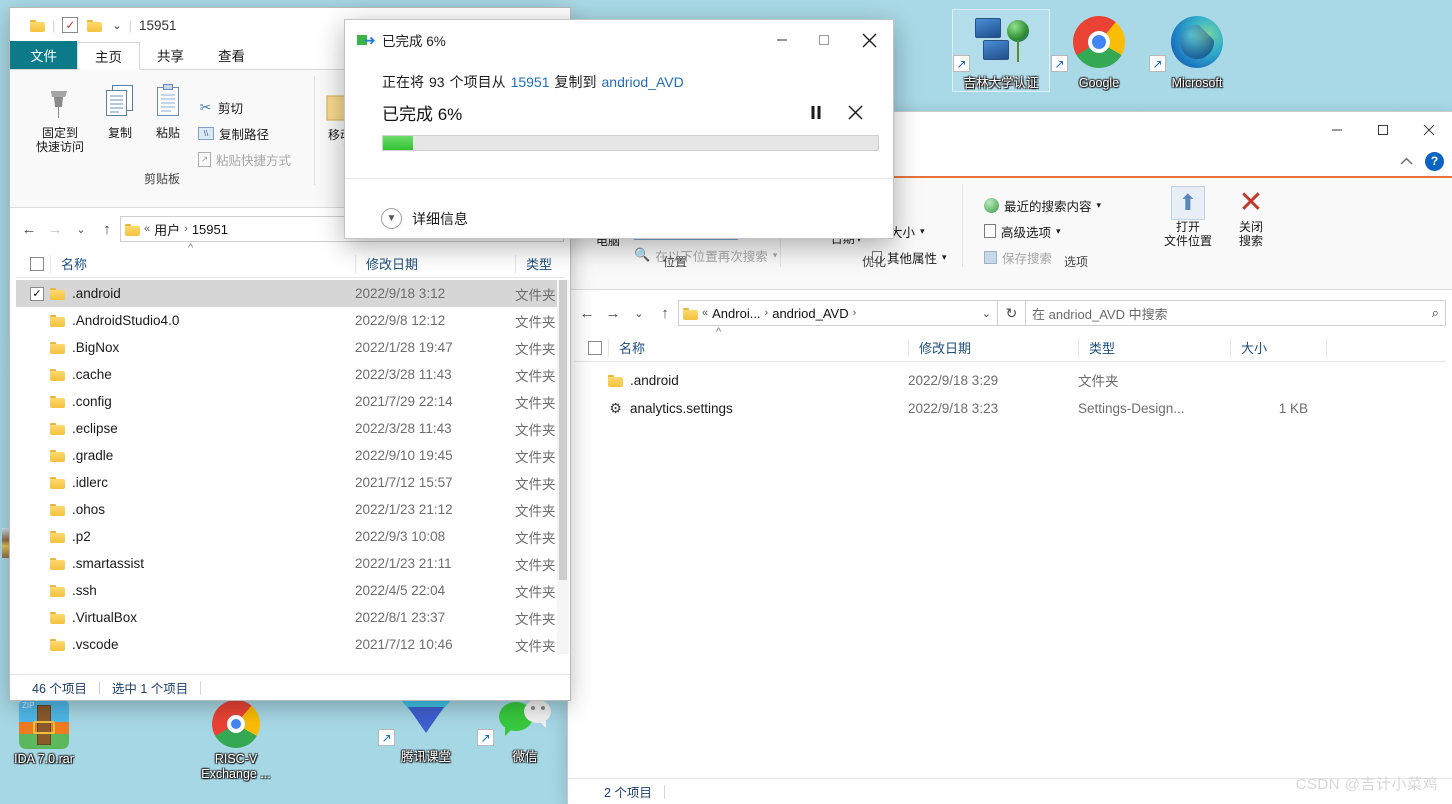 This screenshot has height=804, width=1452. I want to click on refresh-button: ↻, so click(1012, 313).